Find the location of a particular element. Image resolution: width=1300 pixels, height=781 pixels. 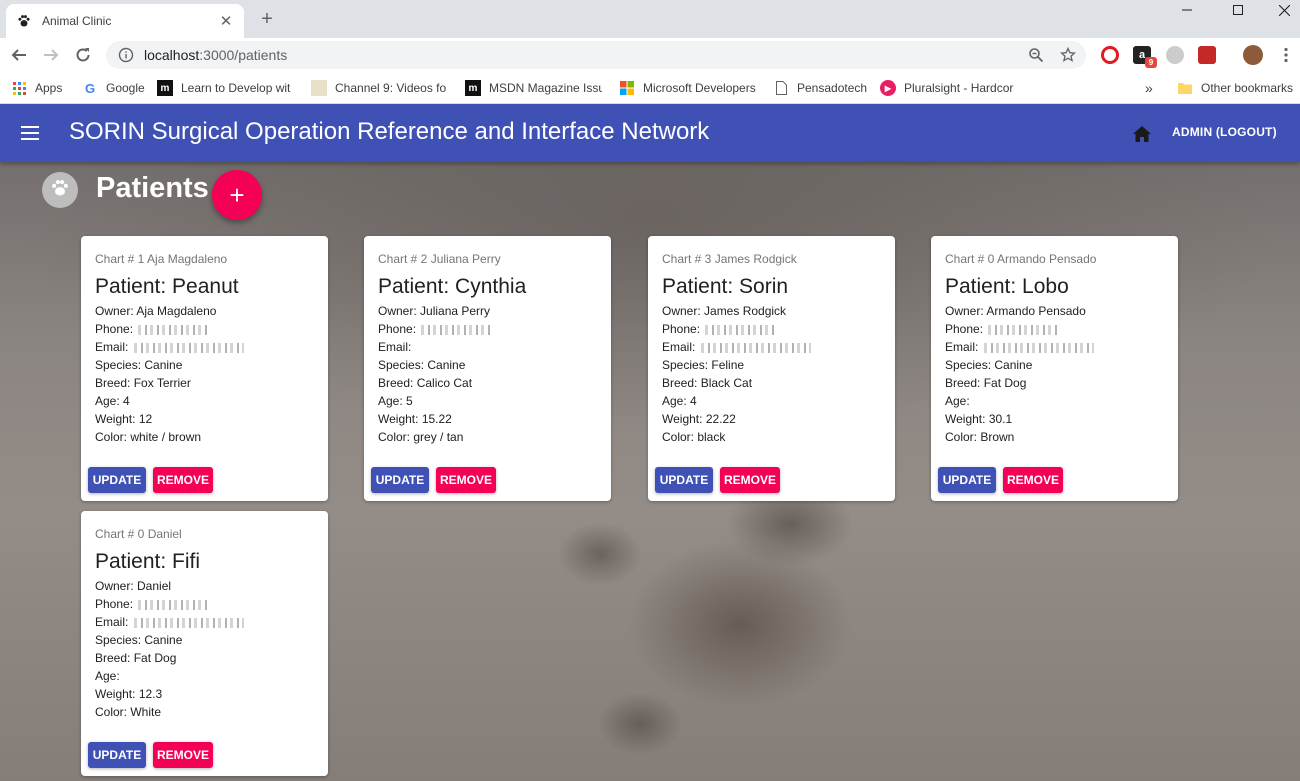

patient-name: Patient: Fifi is located at coordinates (148, 561).